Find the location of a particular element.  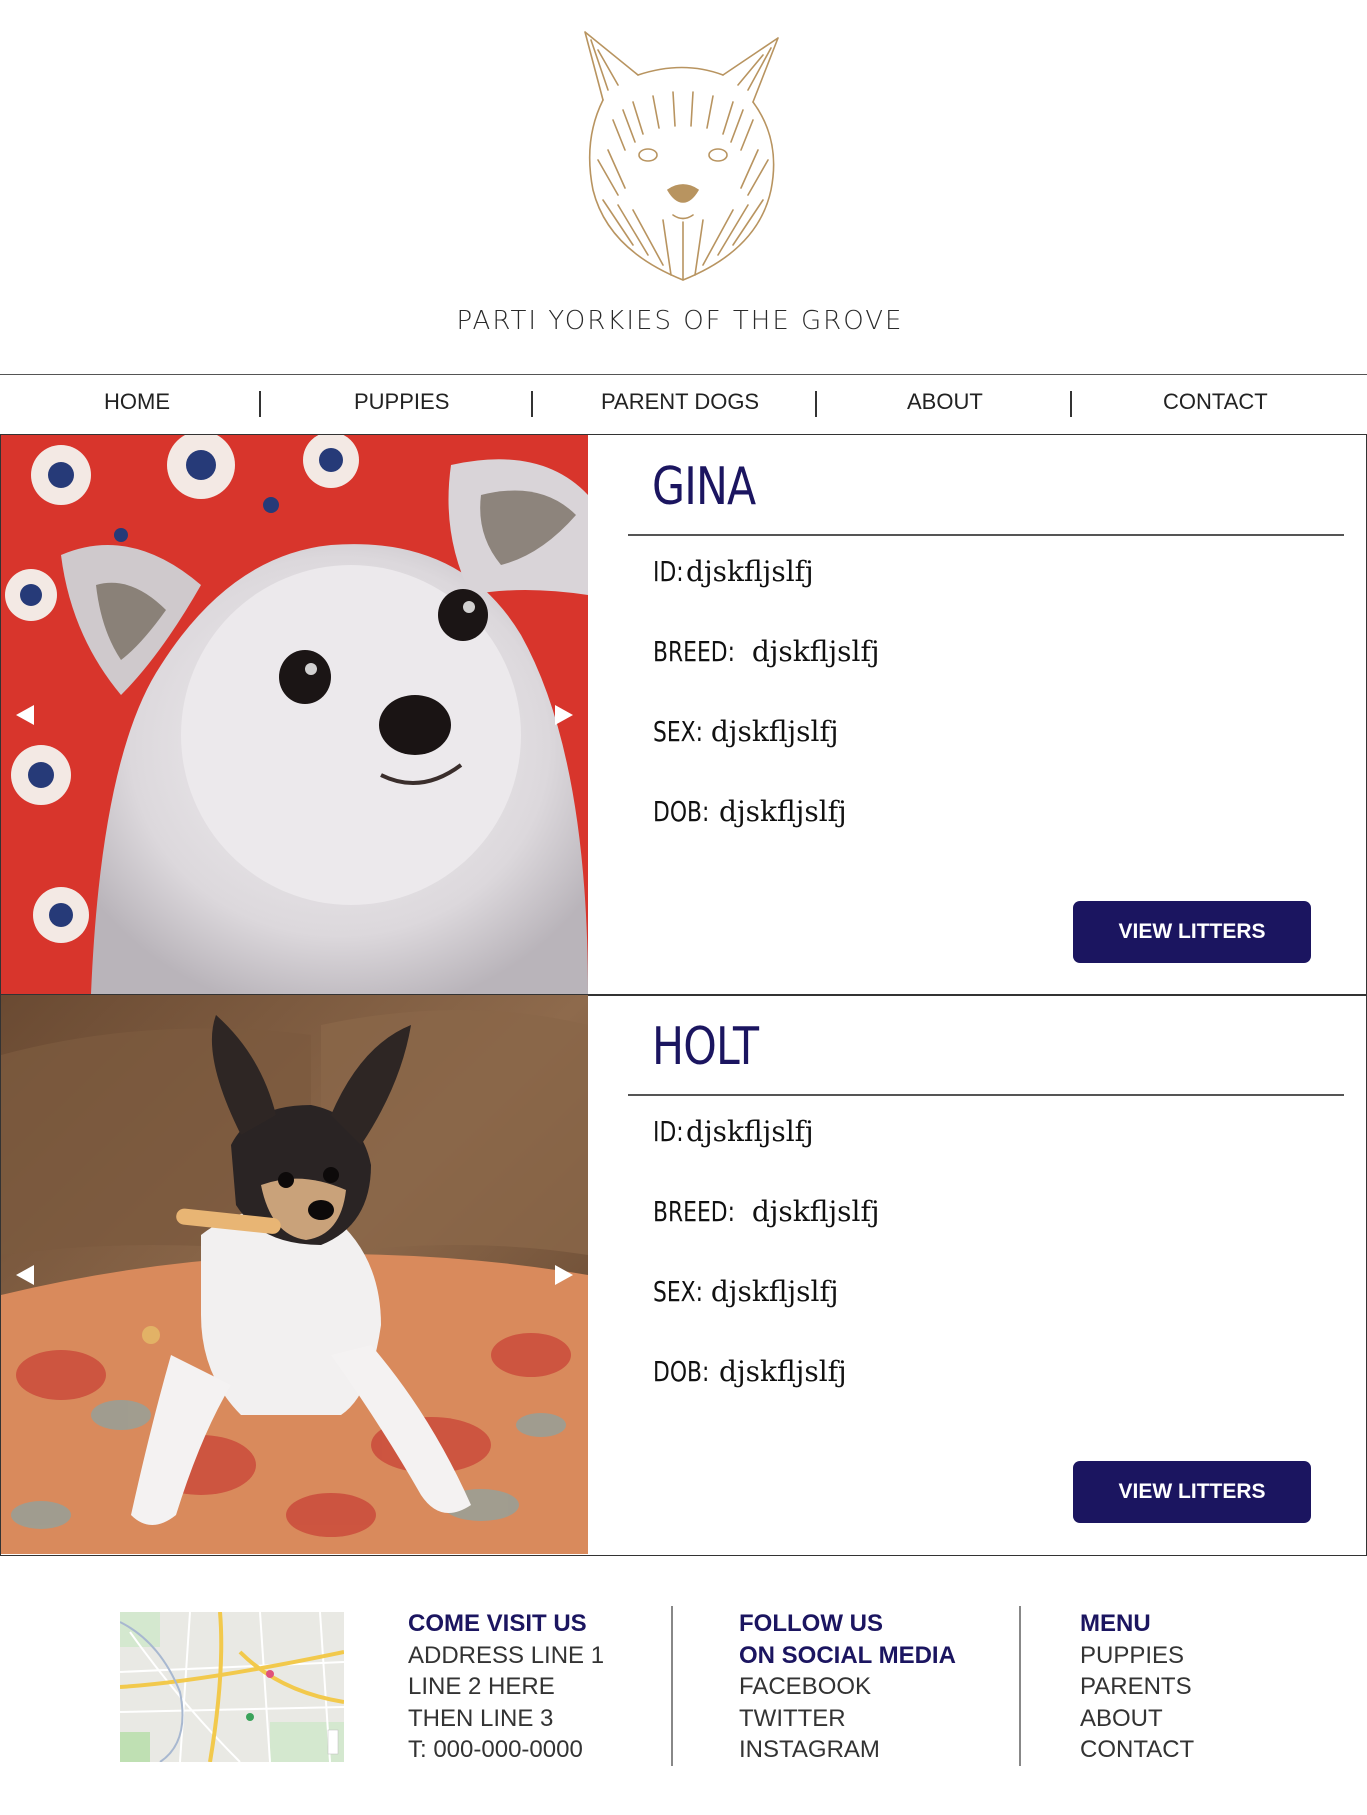

footer-link-about: ABOUT is located at coordinates (1137, 1719).